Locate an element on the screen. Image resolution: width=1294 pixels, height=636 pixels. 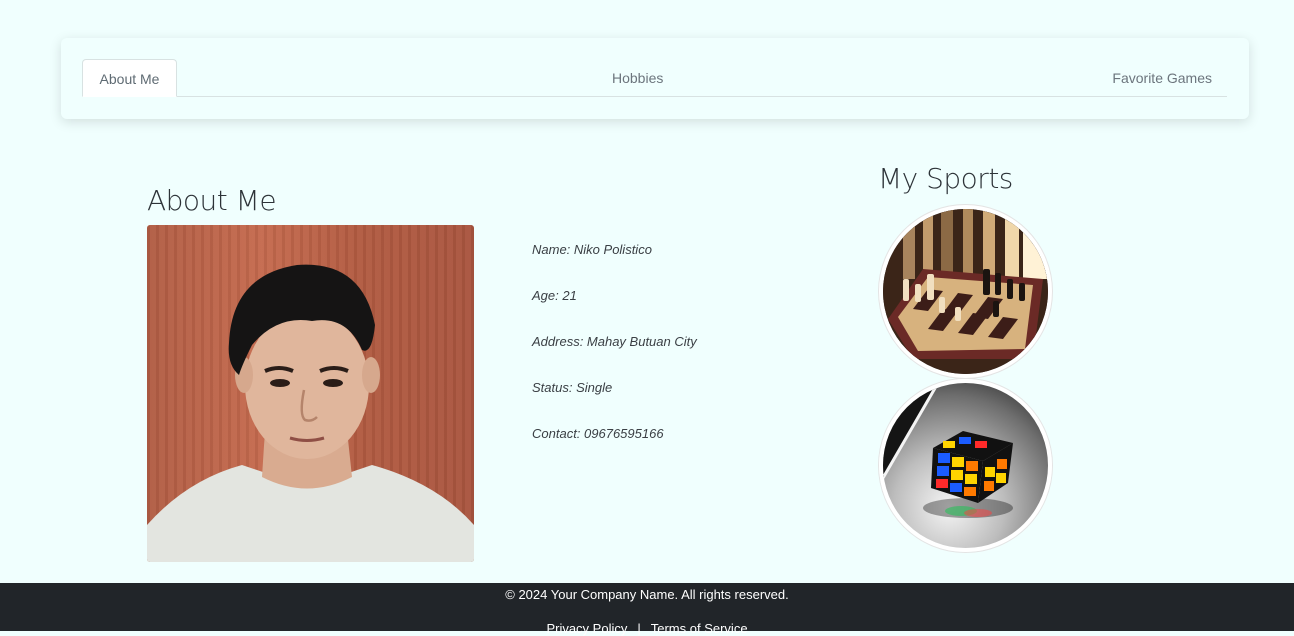
footer-links: Privacy Policy | Terms of Service is located at coordinates (647, 628).